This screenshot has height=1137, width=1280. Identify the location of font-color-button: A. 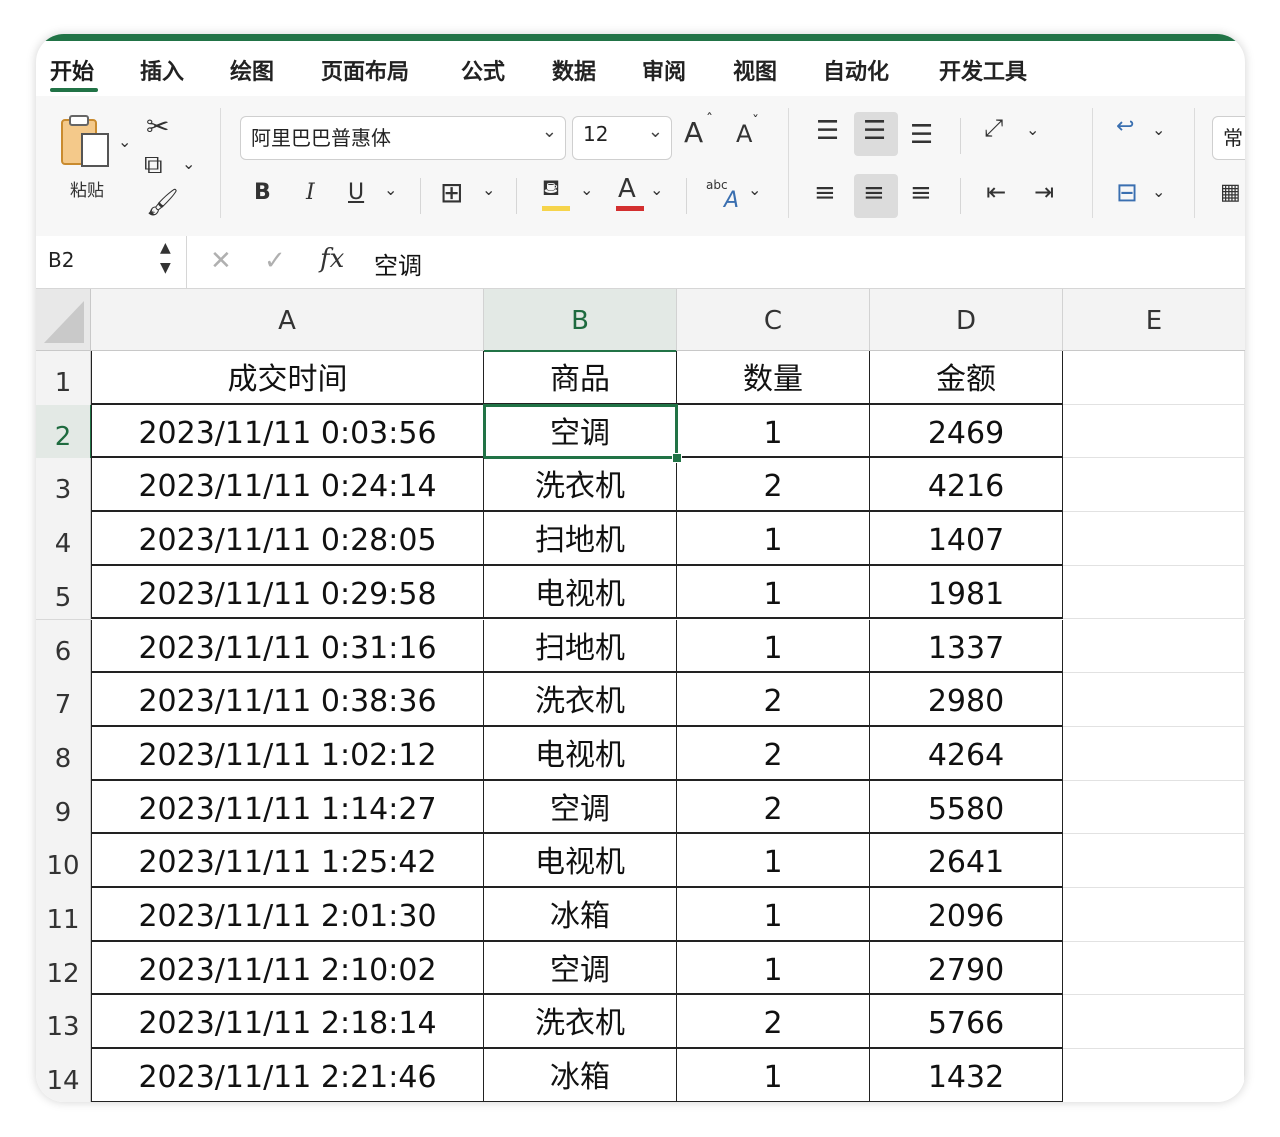
(630, 195).